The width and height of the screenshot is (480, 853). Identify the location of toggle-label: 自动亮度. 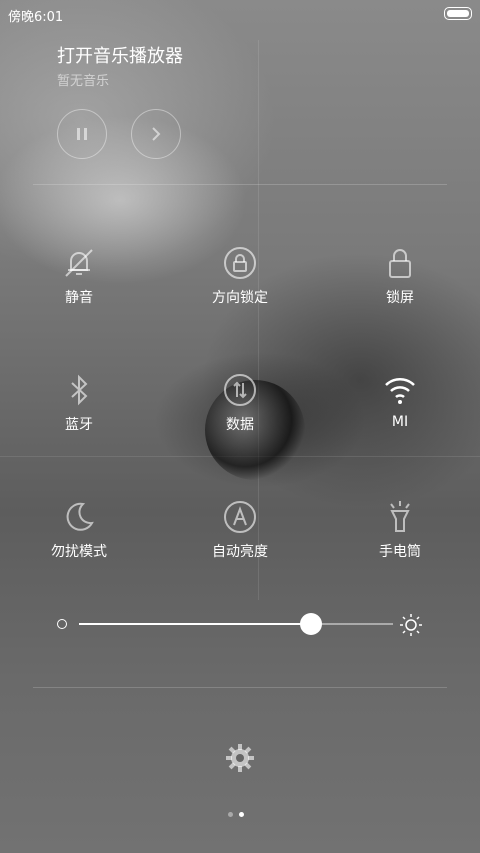
(240, 552).